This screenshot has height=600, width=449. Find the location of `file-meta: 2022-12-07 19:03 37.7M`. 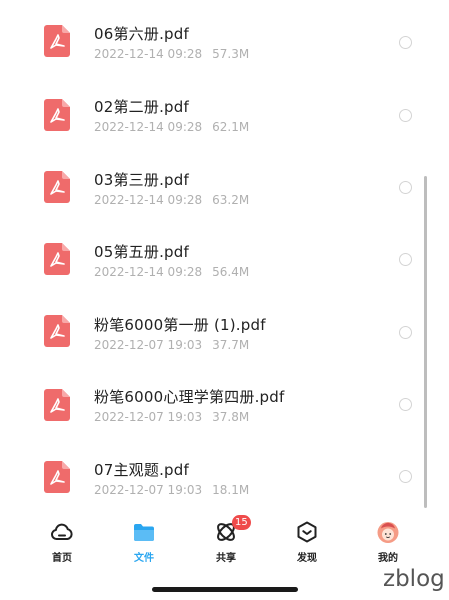

file-meta: 2022-12-07 19:03 37.7M is located at coordinates (171, 345).